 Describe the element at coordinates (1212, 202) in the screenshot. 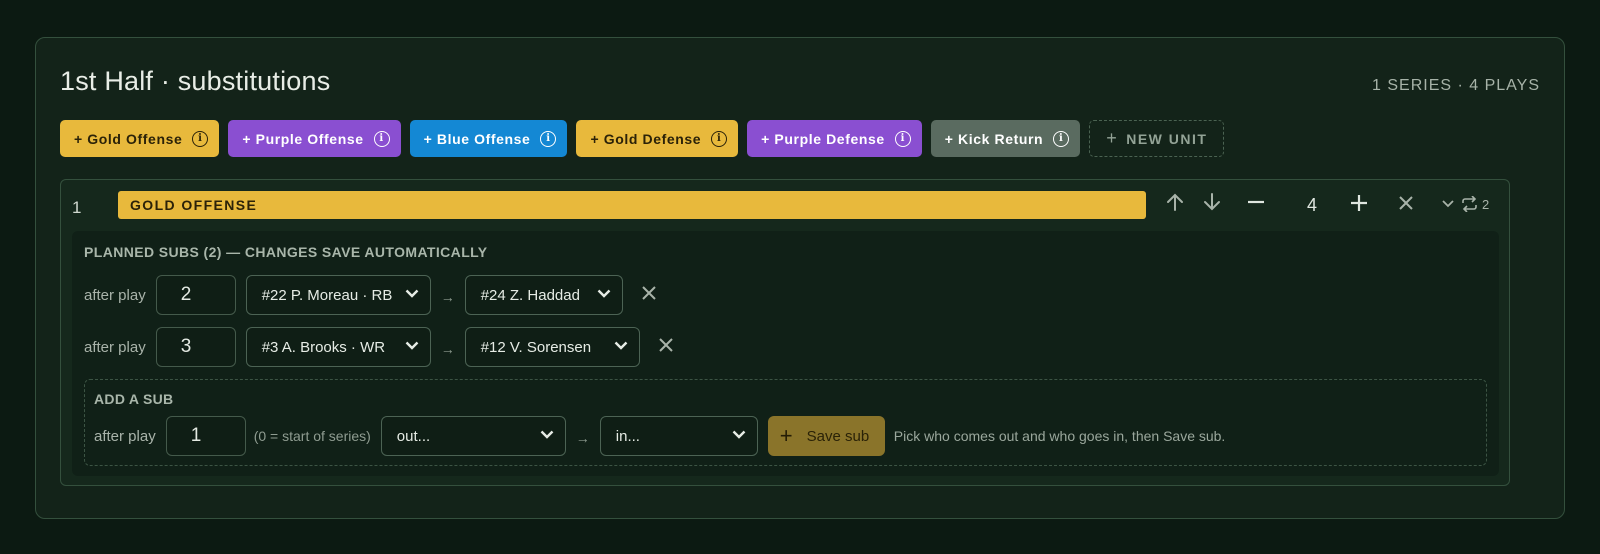

I see `move-down-icon` at that location.